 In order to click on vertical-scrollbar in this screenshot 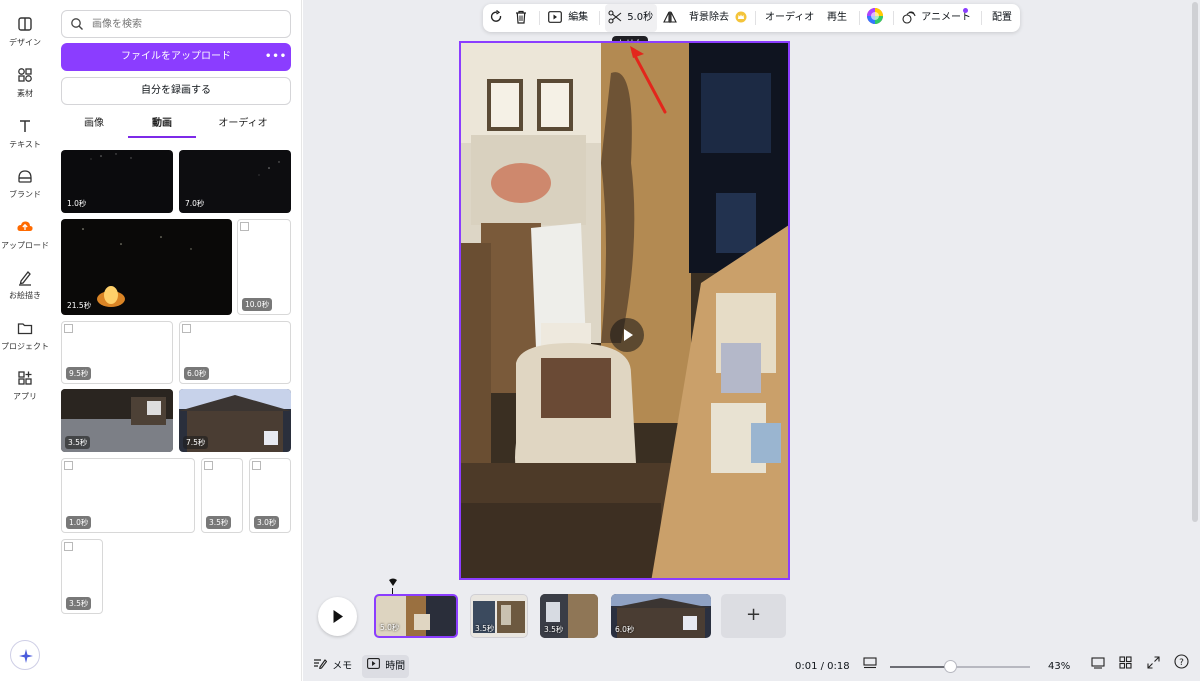, I will do `click(1195, 275)`.